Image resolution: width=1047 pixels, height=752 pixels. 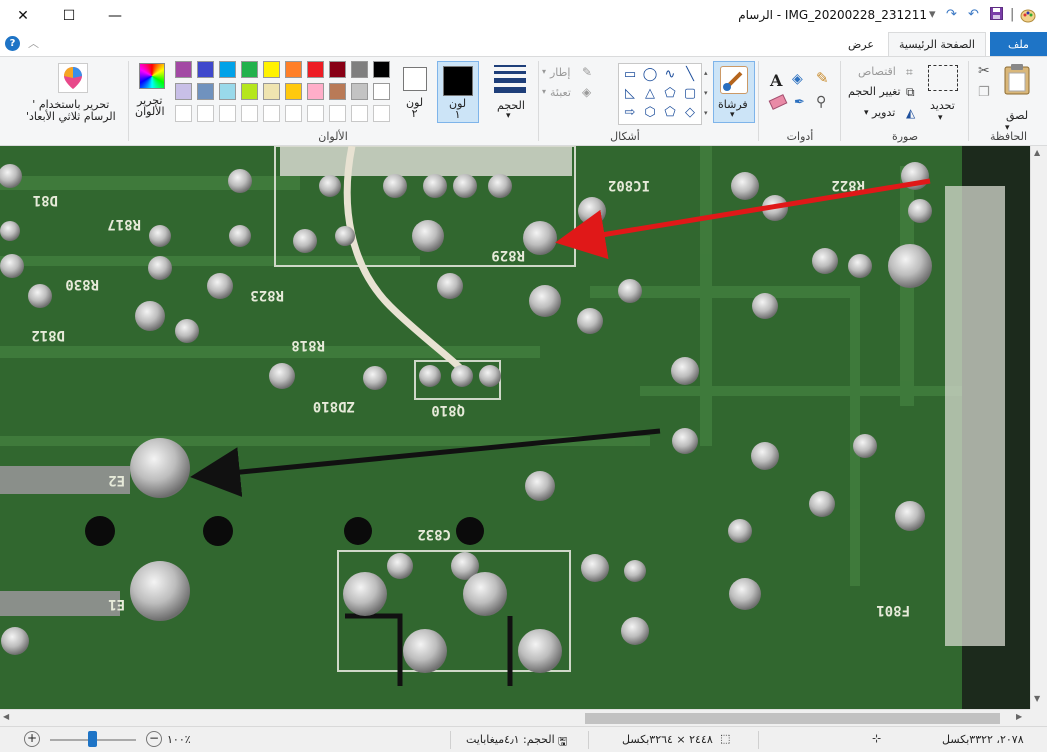 I want to click on horizontal-scrollbar: ◀ ▶, so click(x=515, y=717).